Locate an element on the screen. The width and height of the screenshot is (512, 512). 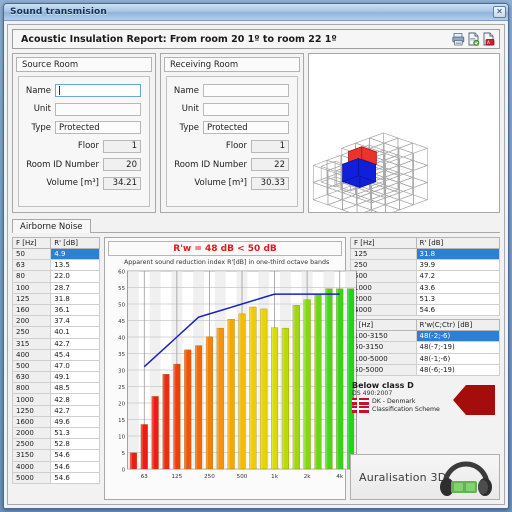
export-pdf-icon: A is located at coordinates (488, 39).